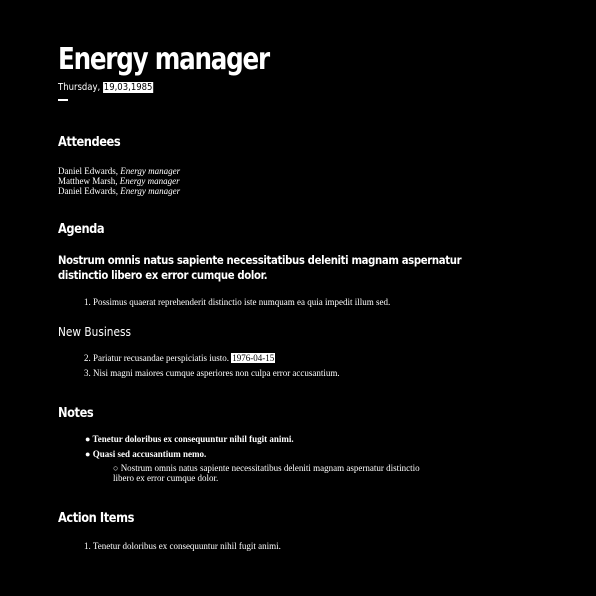 This screenshot has width=596, height=596. Describe the element at coordinates (228, 88) in the screenshot. I see `meeting-date-line: Thursday, 19,03,1985` at that location.